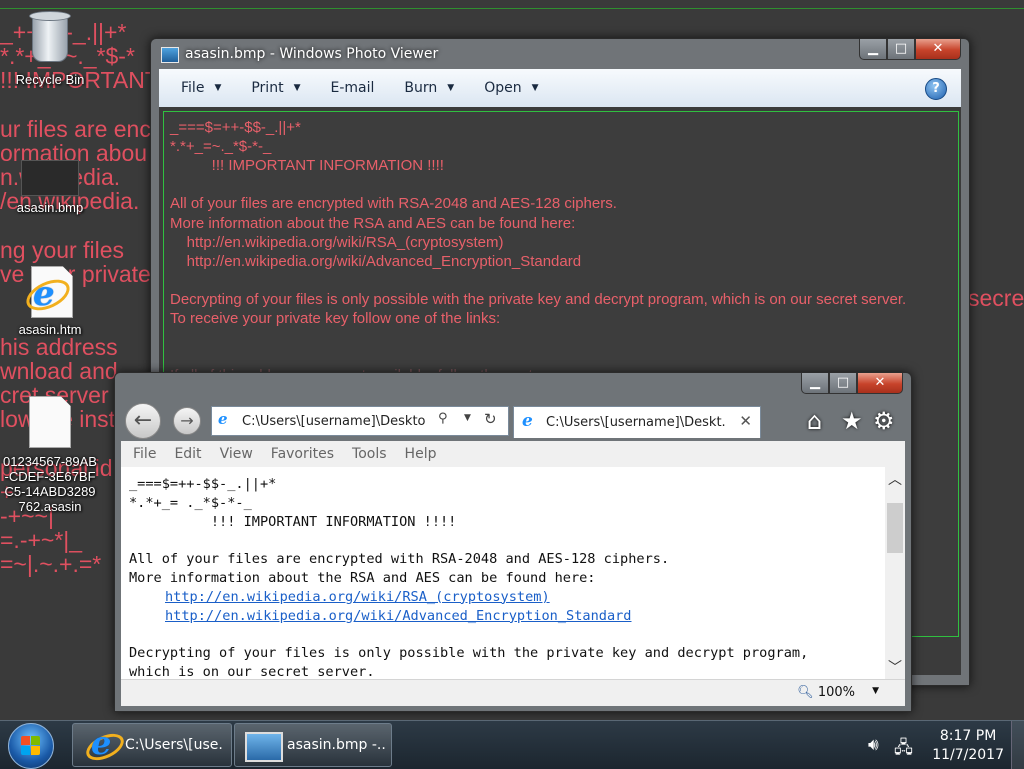  What do you see at coordinates (490, 419) in the screenshot?
I see `refresh-icon: ↻` at bounding box center [490, 419].